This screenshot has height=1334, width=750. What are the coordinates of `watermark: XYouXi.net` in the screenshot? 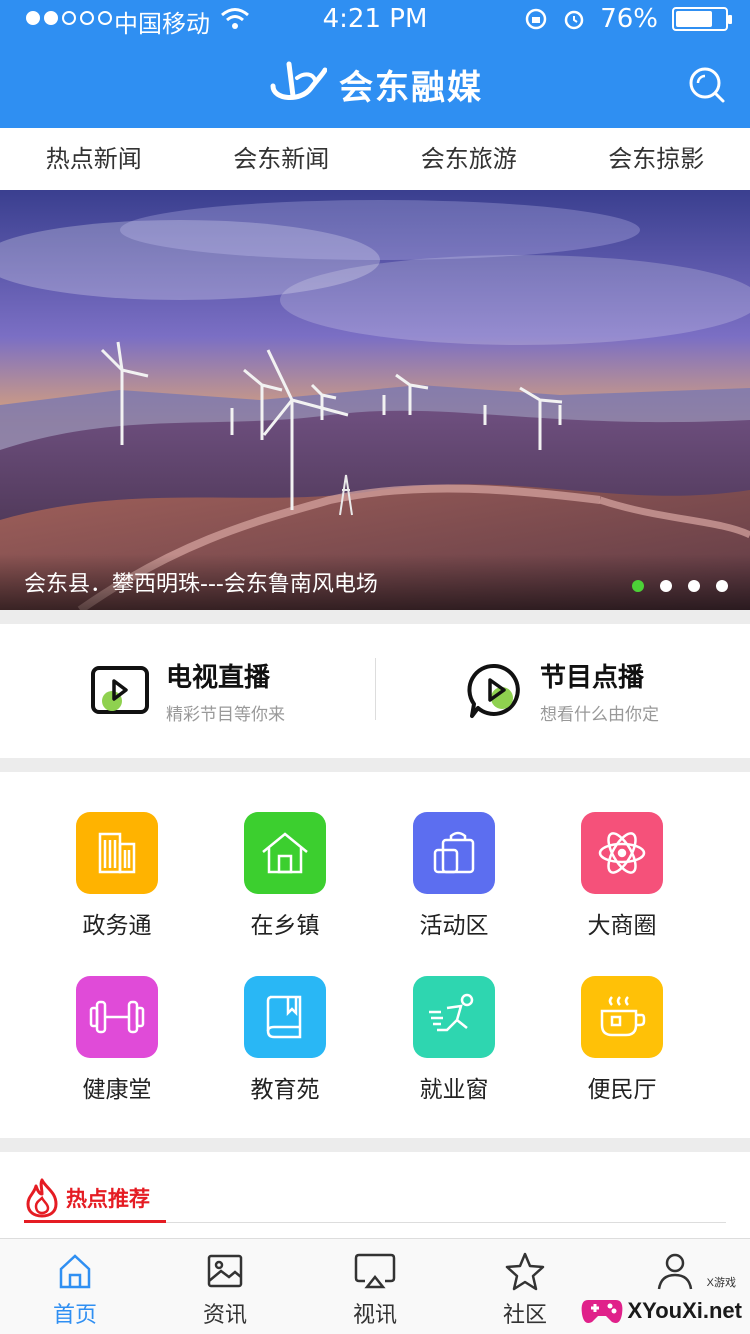 It's located at (661, 1311).